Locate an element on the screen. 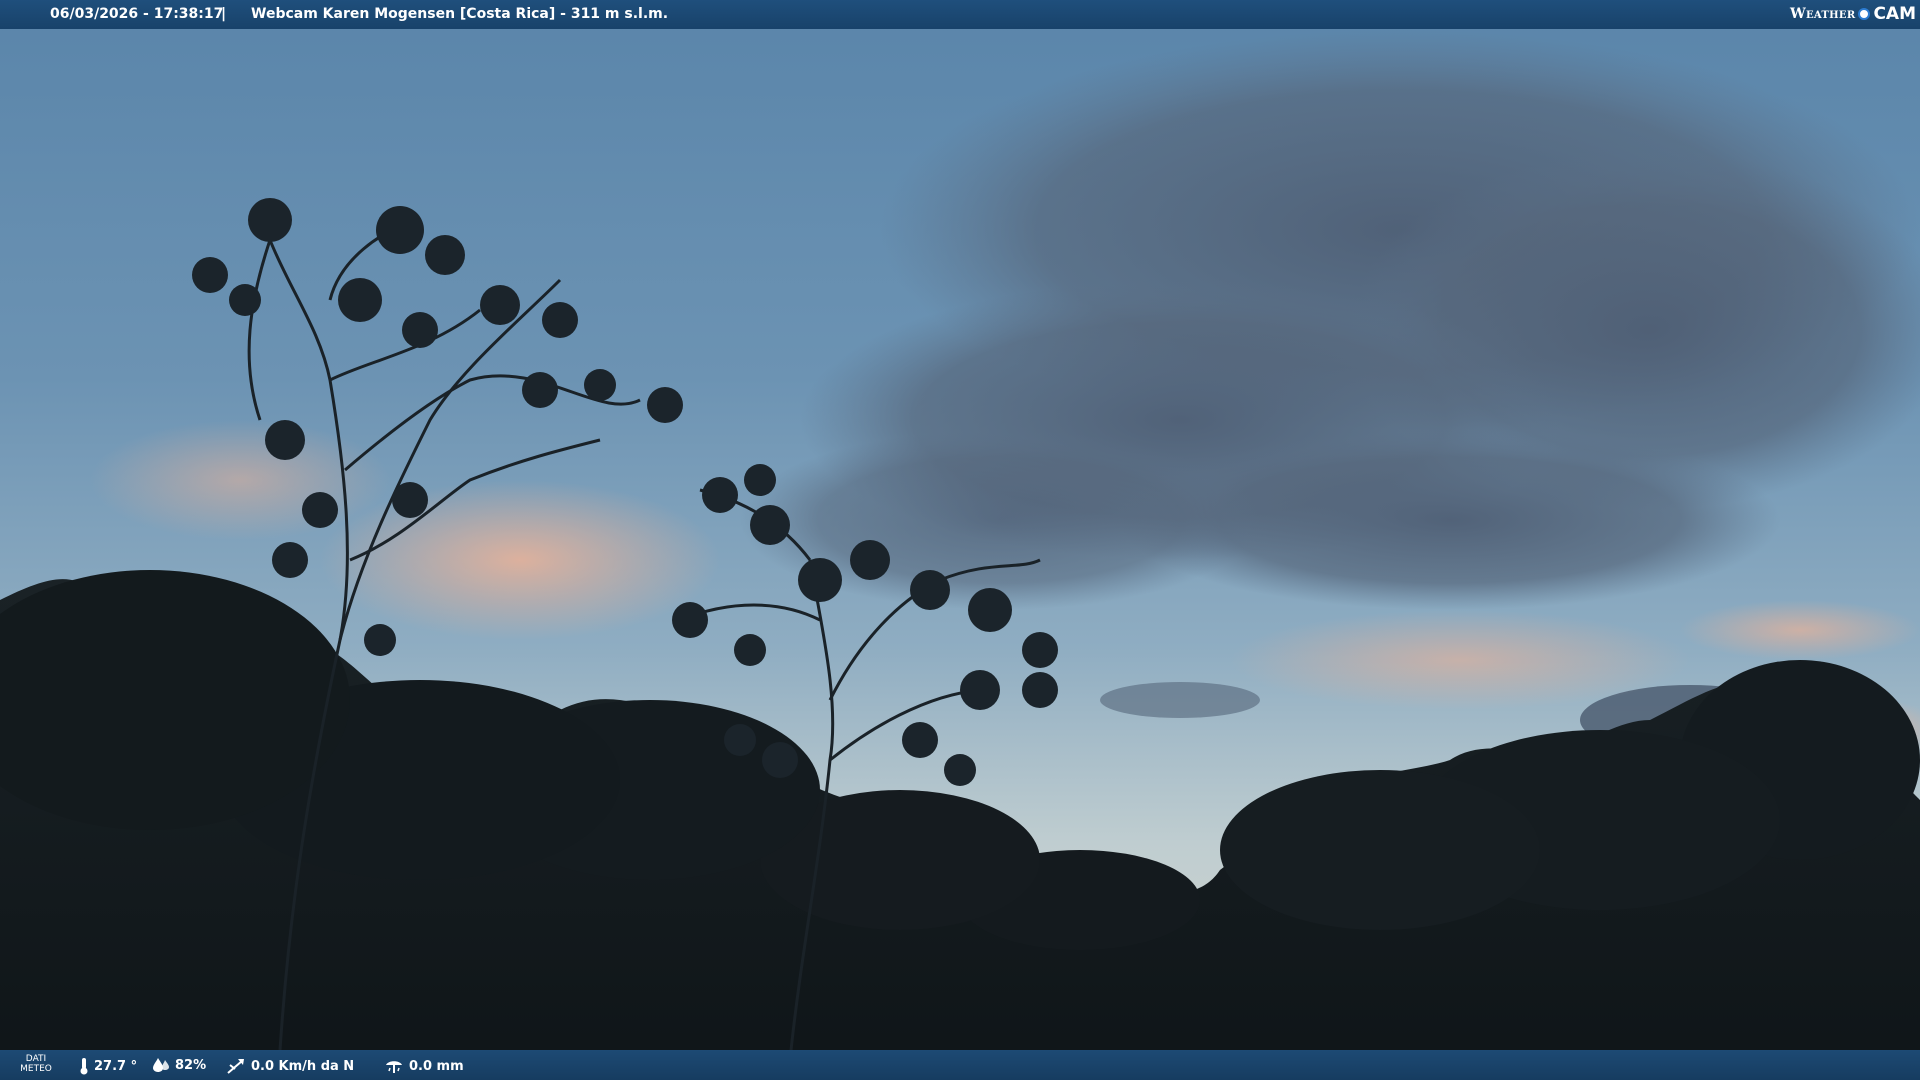 The image size is (1920, 1080). temperature-readout: 27.7 ° is located at coordinates (108, 1066).